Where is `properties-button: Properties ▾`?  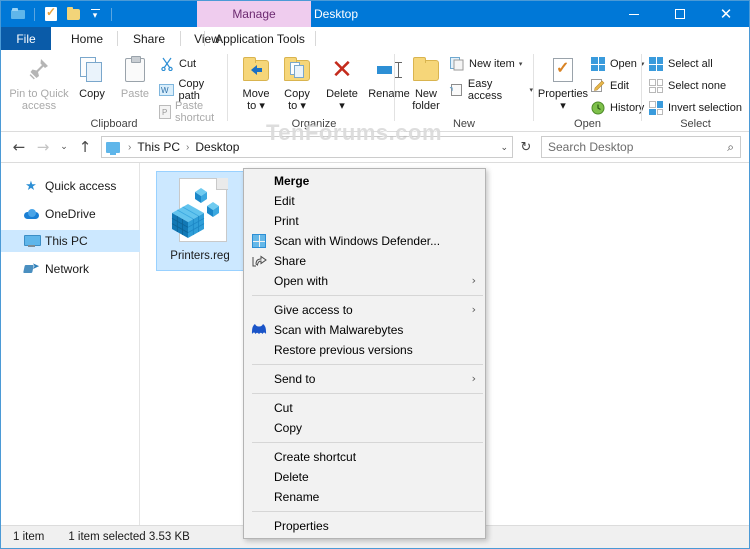 properties-button: Properties ▾ is located at coordinates (563, 82).